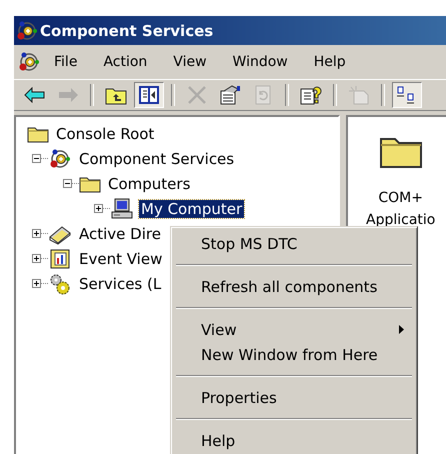 This screenshot has width=446, height=454. I want to click on menu-item: Refresh all components, so click(294, 286).